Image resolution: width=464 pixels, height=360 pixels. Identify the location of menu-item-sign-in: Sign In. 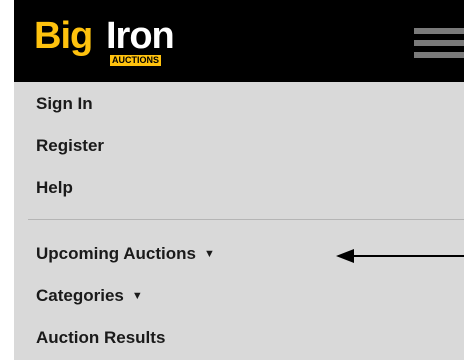
(64, 104).